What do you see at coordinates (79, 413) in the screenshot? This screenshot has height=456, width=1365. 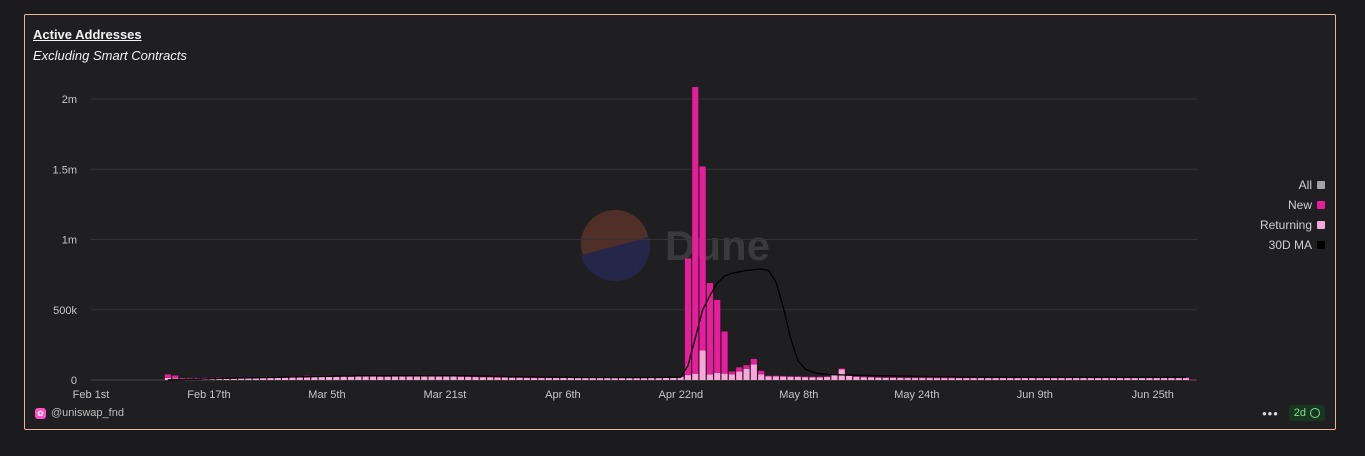 I see `author-link: ✿ @uniswap_fnd` at bounding box center [79, 413].